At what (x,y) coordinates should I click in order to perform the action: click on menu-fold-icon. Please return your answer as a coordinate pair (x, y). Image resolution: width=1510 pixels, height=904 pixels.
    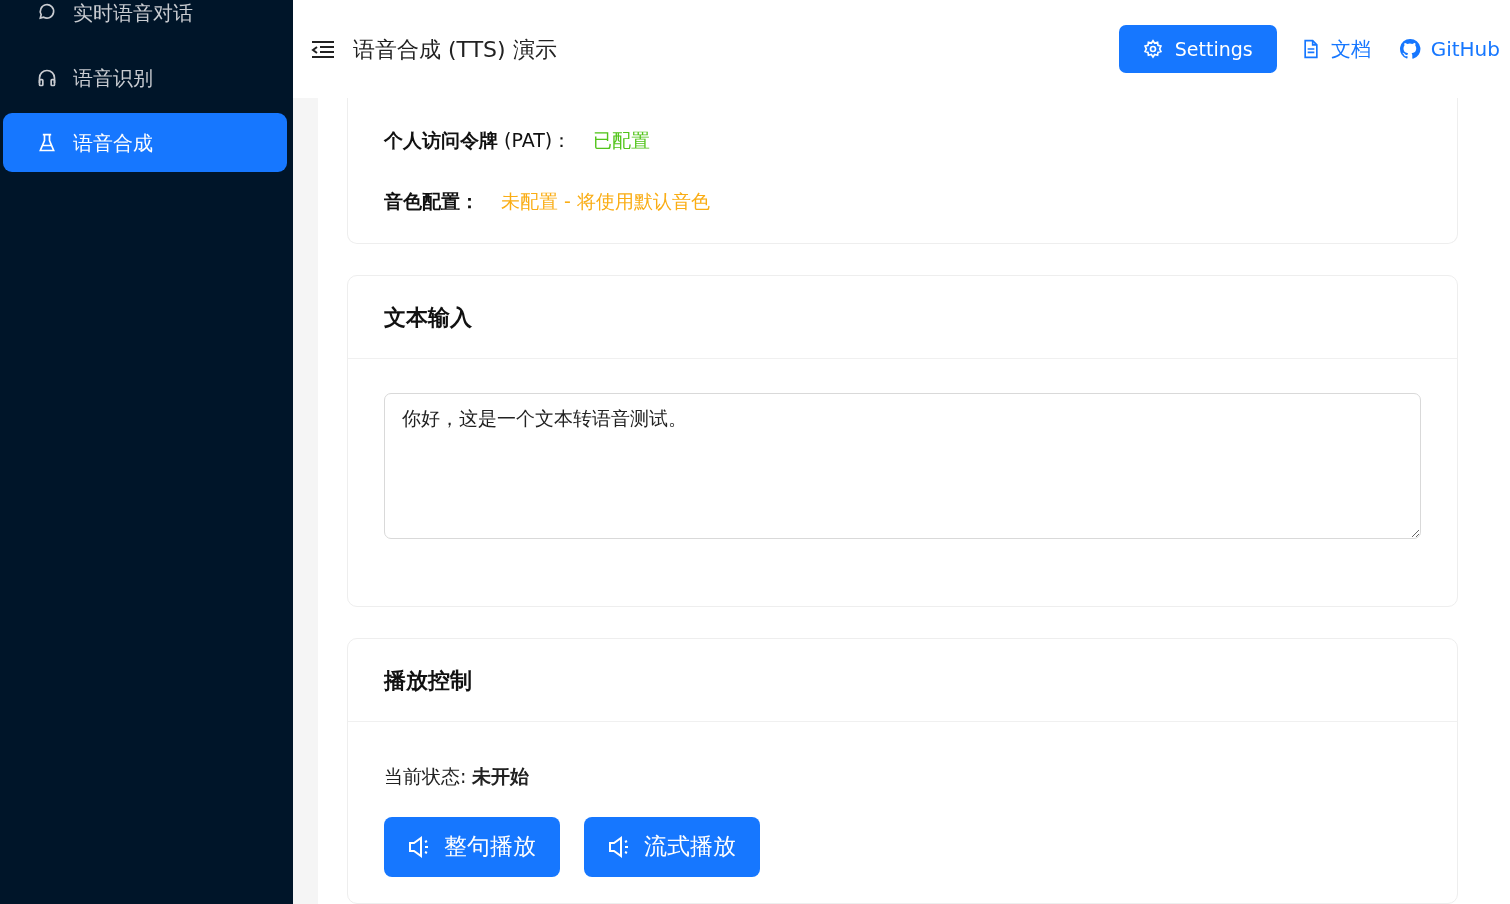
    Looking at the image, I should click on (323, 49).